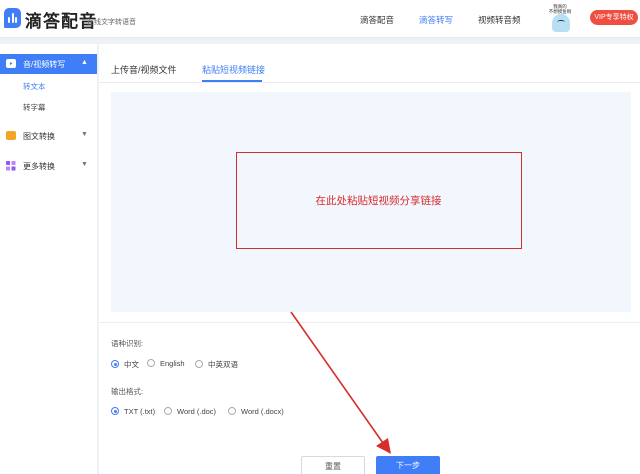 This screenshot has height=474, width=640. Describe the element at coordinates (340, 382) in the screenshot. I see `annotation-arrow` at that location.